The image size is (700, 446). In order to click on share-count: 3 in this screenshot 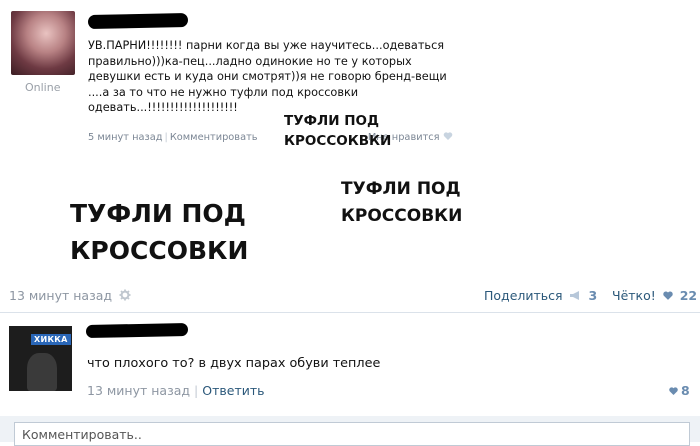, I will do `click(593, 295)`.